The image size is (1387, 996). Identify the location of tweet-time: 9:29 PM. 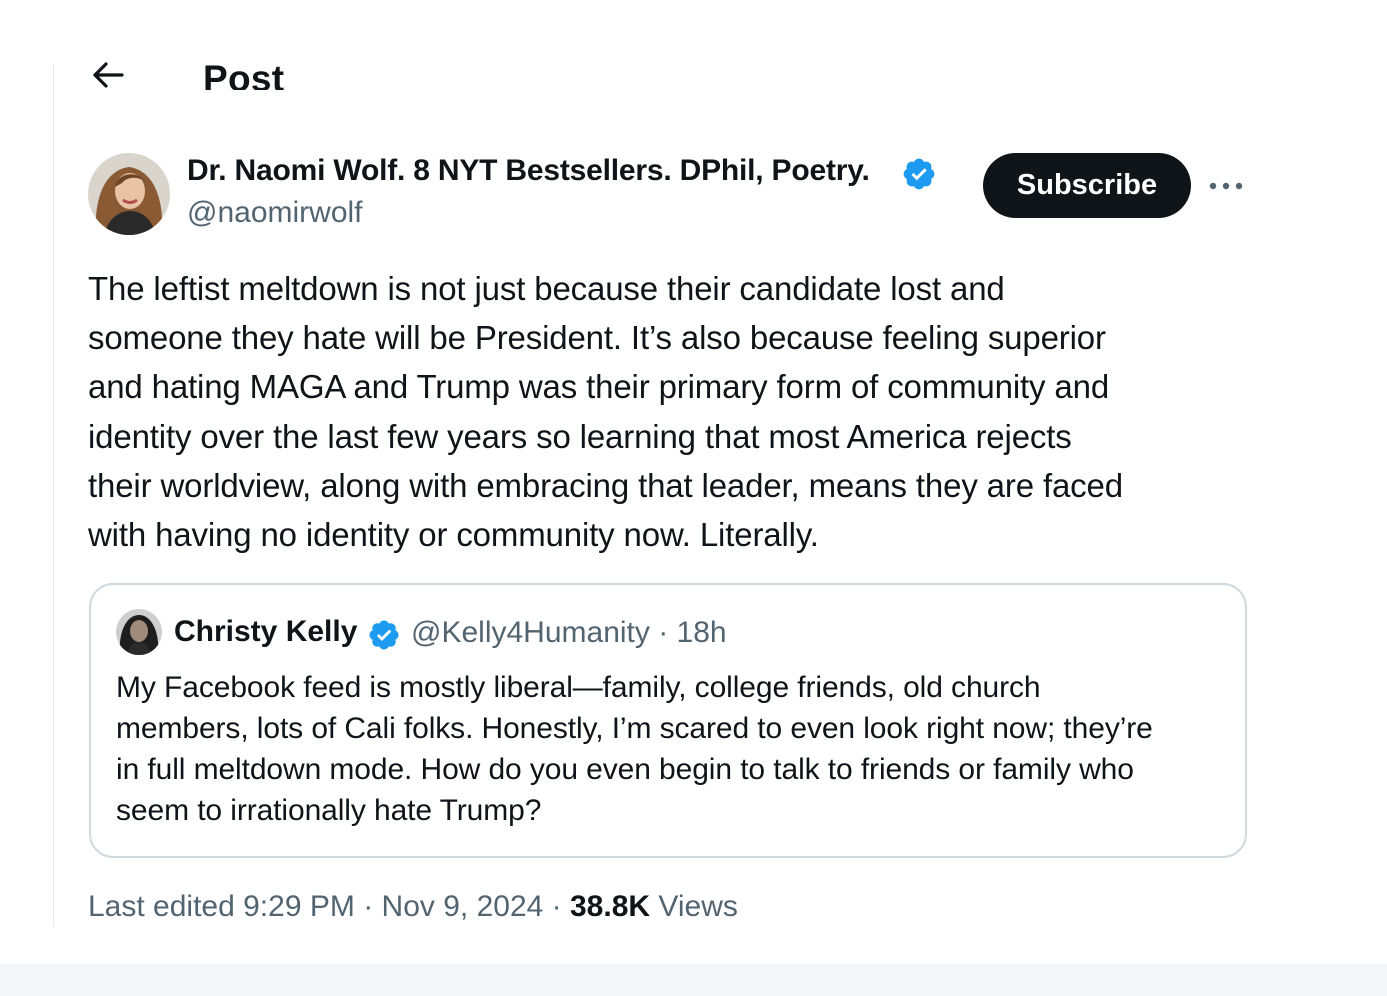
(299, 906).